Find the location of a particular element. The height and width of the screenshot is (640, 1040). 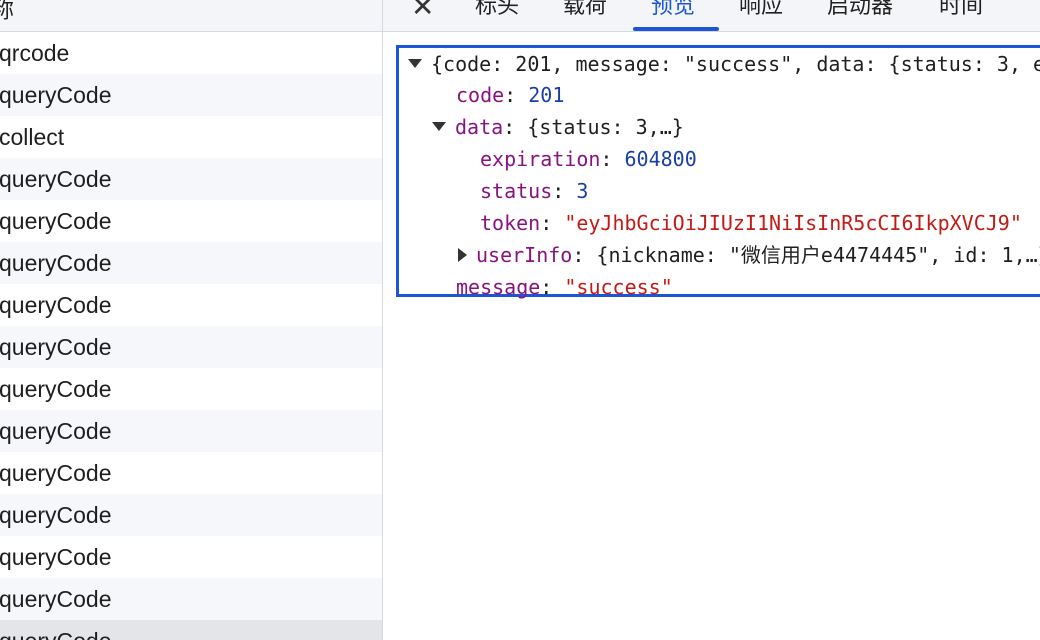

tab-response: 响应 is located at coordinates (761, 15).